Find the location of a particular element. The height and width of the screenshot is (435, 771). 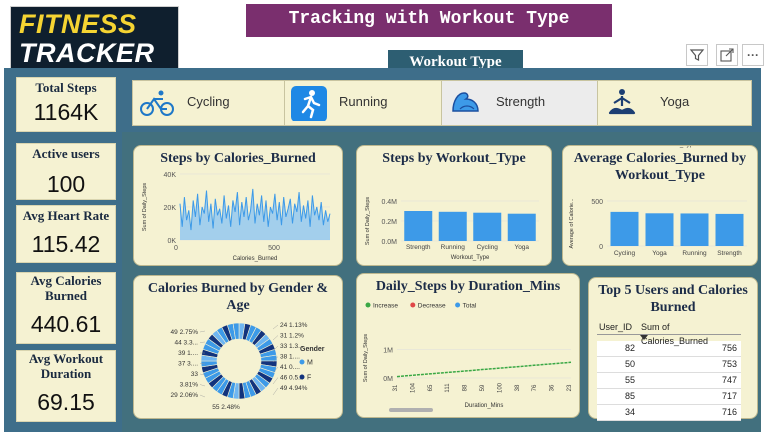

y-tick-label: 500 is located at coordinates (597, 202).